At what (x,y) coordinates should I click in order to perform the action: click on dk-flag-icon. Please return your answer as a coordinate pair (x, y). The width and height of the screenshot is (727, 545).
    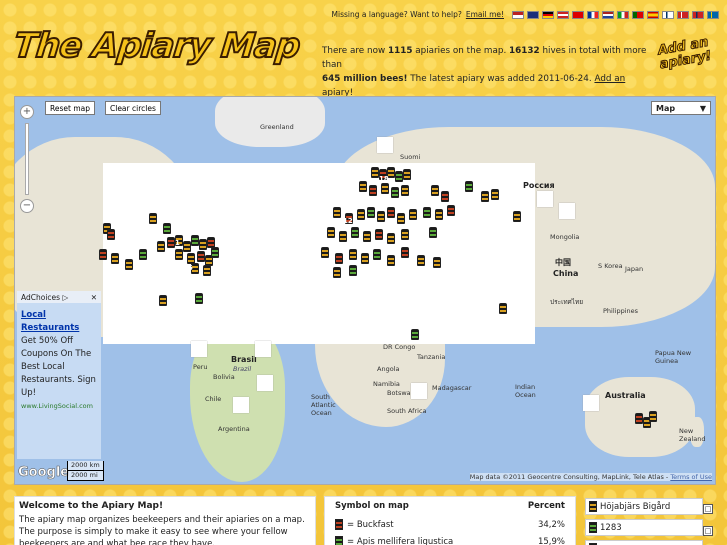
    Looking at the image, I should click on (683, 14).